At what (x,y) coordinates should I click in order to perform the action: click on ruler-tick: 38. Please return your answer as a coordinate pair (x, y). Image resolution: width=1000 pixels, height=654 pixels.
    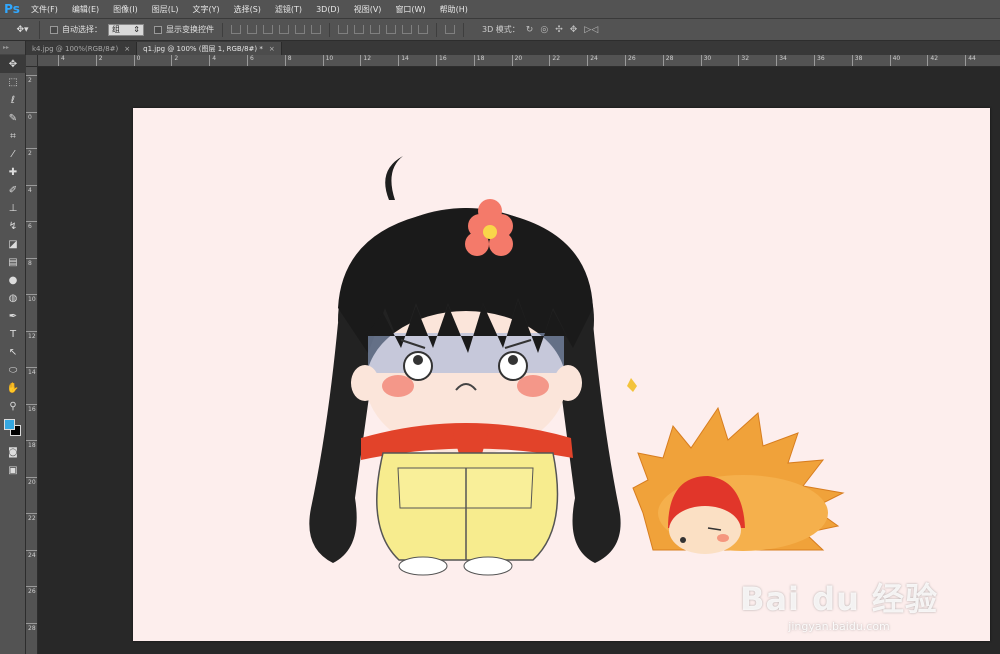
    Looking at the image, I should click on (856, 60).